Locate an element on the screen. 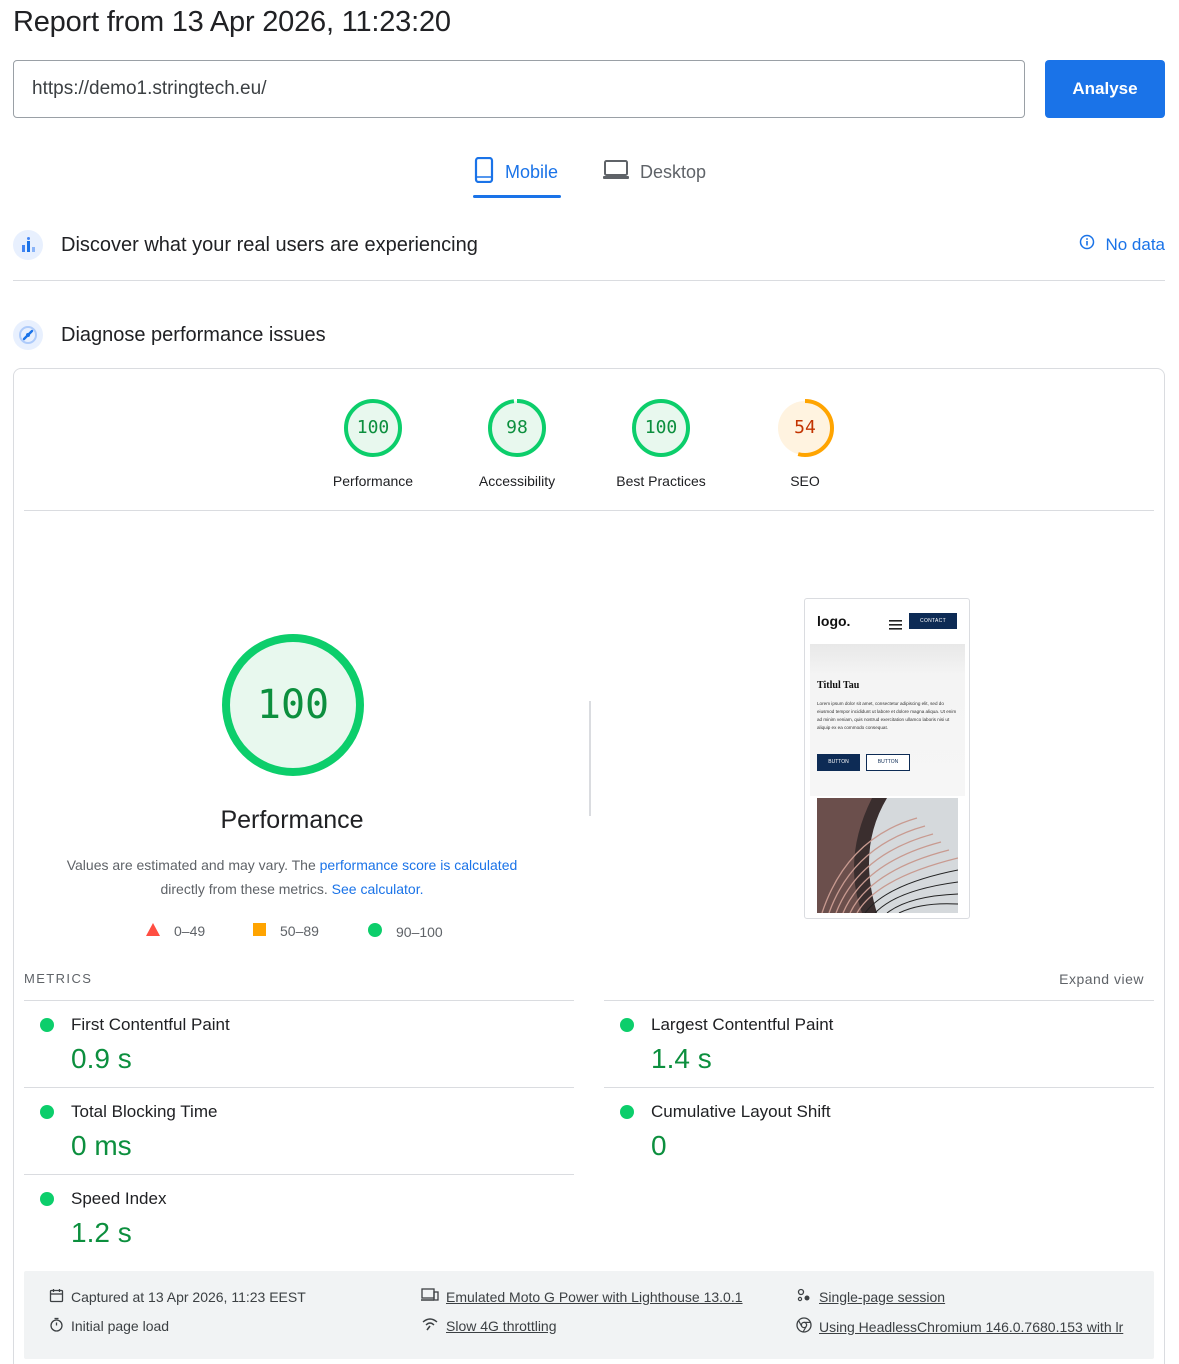 The height and width of the screenshot is (1364, 1179). screenshot-header: logo. CONTACT is located at coordinates (887, 623).